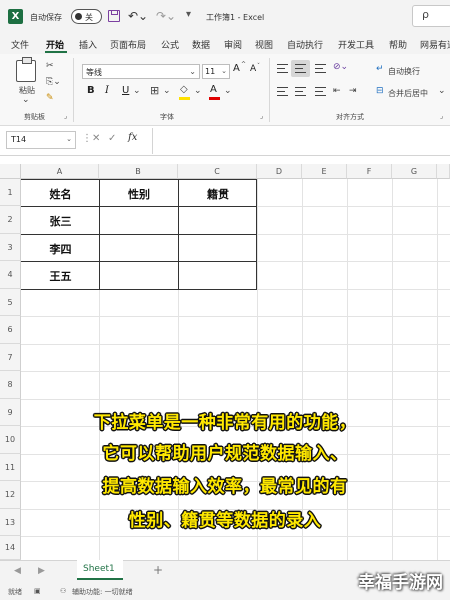  Describe the element at coordinates (398, 44) in the screenshot. I see `tab-help: 帮助` at that location.